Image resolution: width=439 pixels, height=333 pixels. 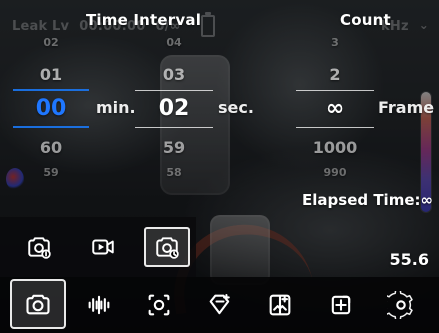 I want to click on minutes-below-2: 59, so click(x=51, y=172).